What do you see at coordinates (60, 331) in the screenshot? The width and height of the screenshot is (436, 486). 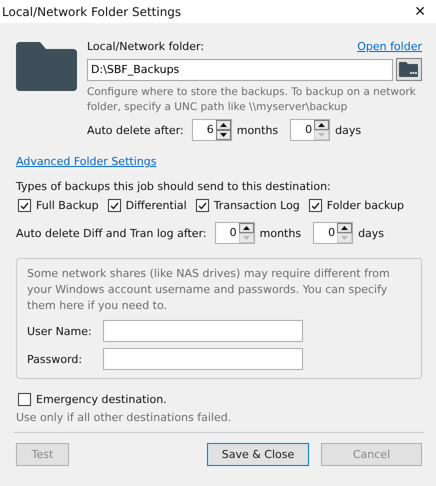 I see `field-label: User Name:` at bounding box center [60, 331].